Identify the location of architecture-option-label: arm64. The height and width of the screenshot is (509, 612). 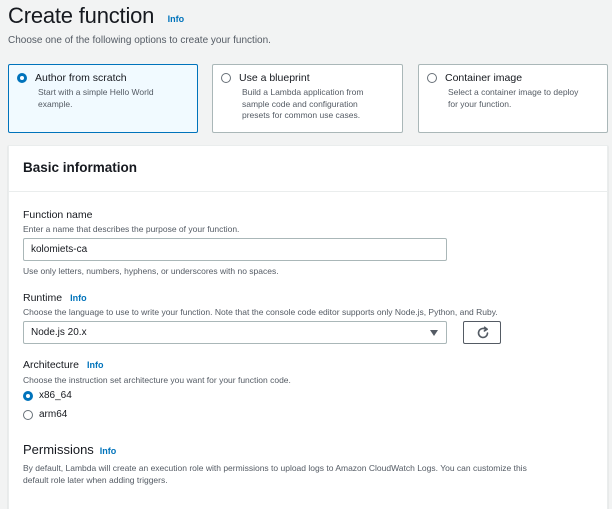
(53, 414).